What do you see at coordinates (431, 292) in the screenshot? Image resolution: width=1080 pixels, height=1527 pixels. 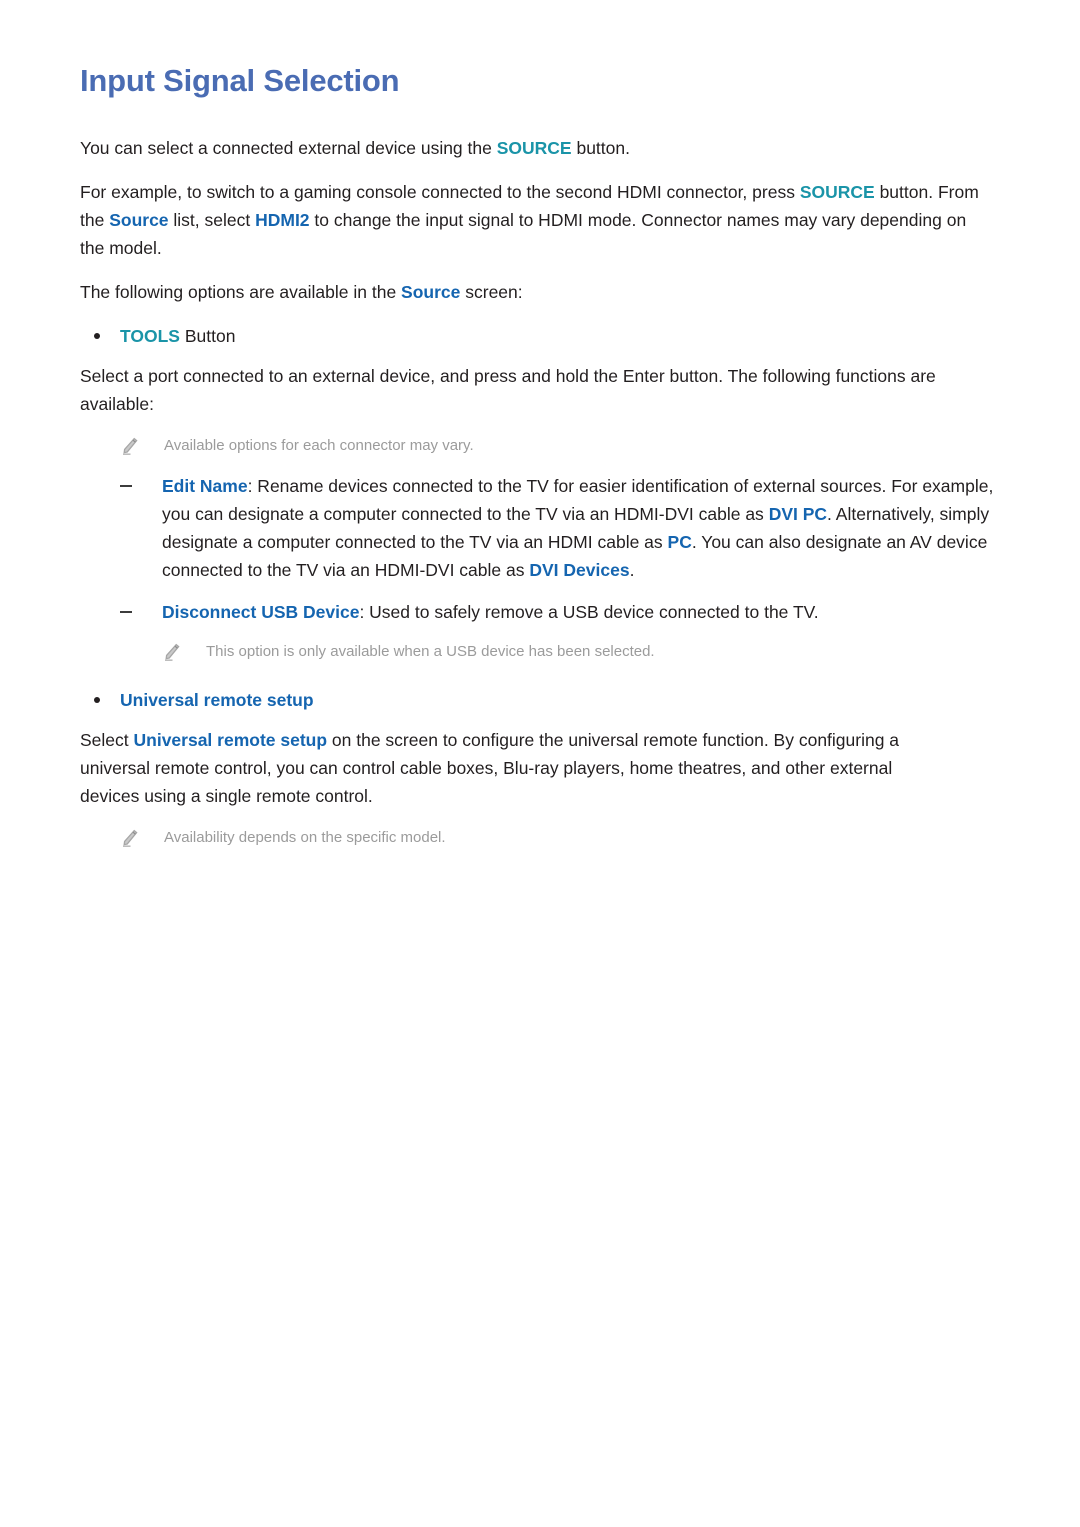 I see `term-source: Source` at bounding box center [431, 292].